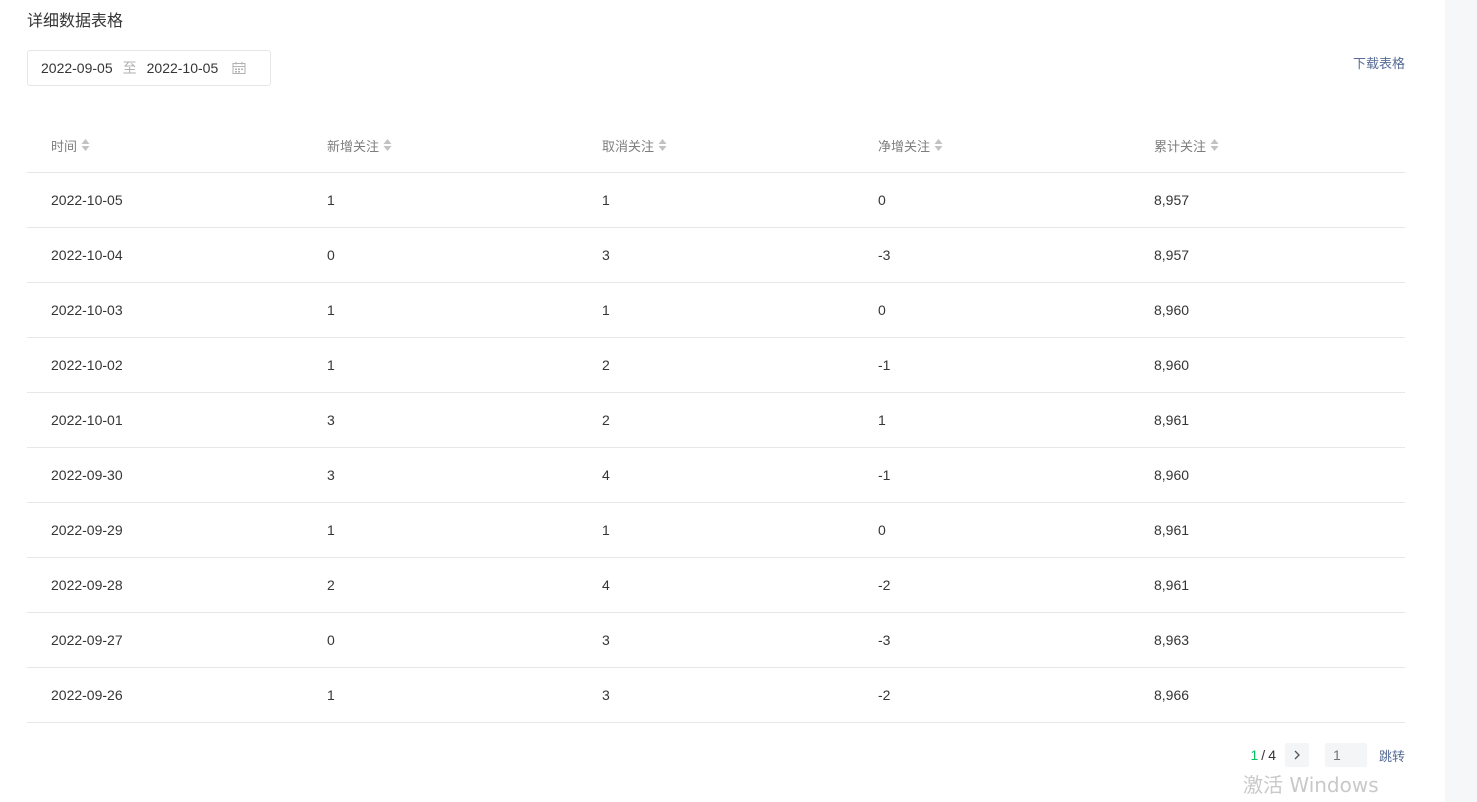 Image resolution: width=1477 pixels, height=802 pixels. What do you see at coordinates (992, 145) in the screenshot?
I see `column-header-net-follows: 净增关注` at bounding box center [992, 145].